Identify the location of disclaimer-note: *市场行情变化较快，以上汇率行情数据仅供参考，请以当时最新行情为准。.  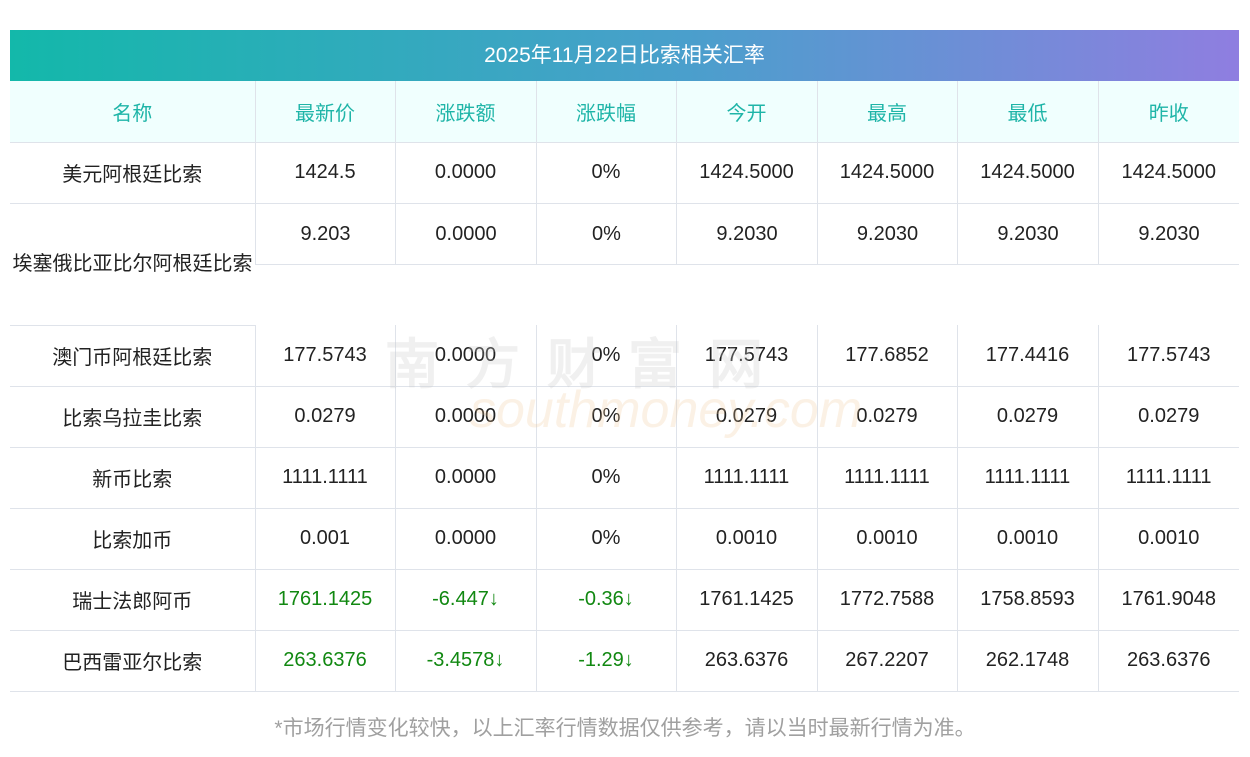
(625, 728).